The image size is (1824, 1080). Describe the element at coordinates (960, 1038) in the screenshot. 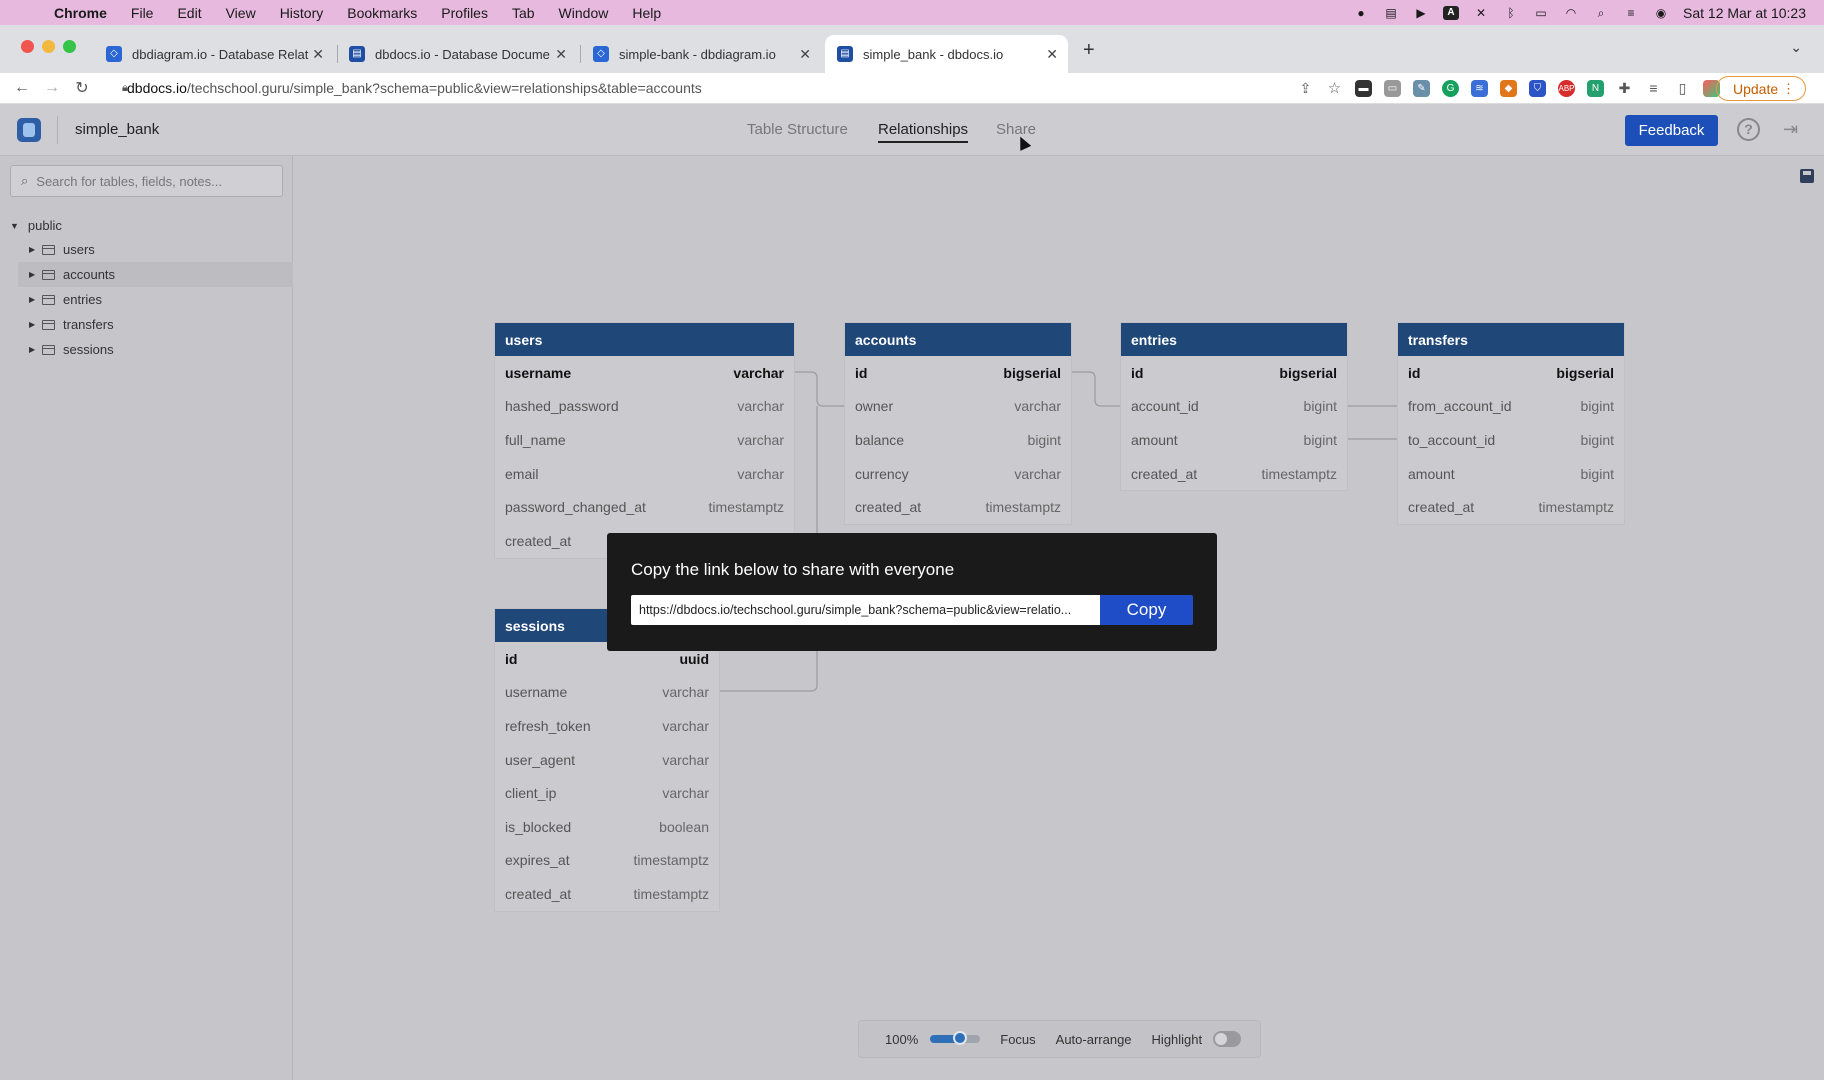

I see `zoom-slider-knob` at that location.